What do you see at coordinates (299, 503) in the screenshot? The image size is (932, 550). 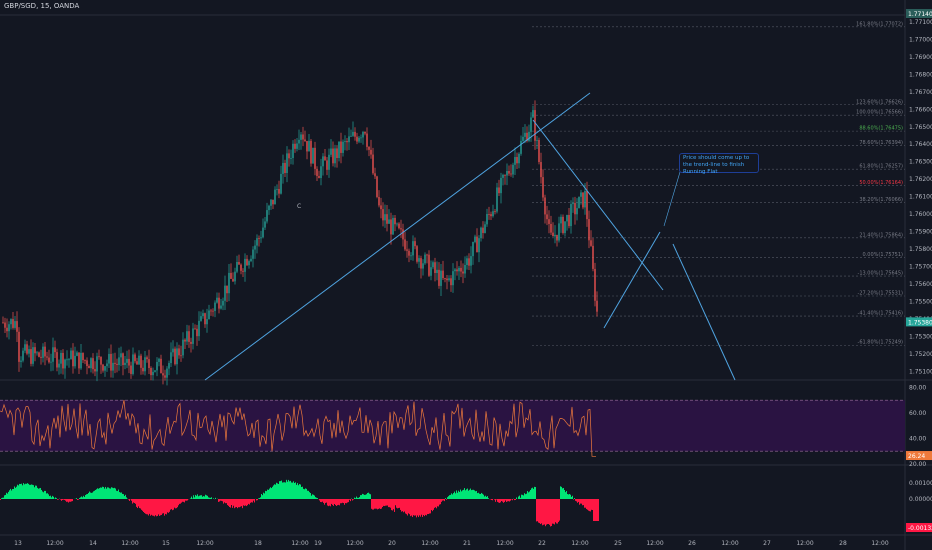 I see `oscillator-group` at bounding box center [299, 503].